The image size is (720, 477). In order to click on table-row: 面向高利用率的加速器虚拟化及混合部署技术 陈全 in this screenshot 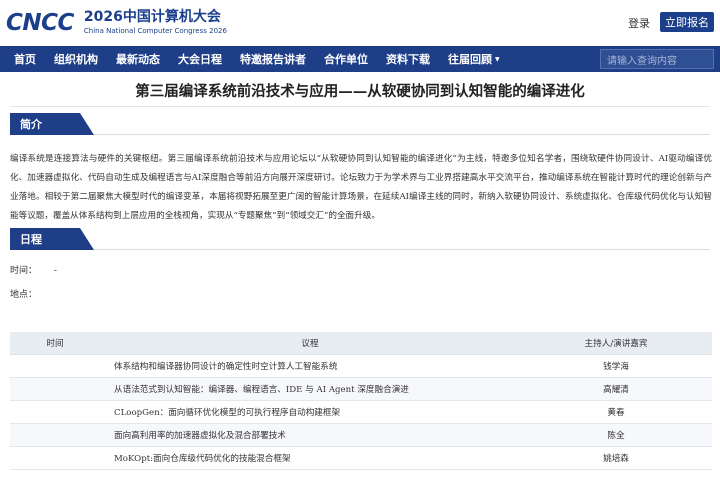, I will do `click(361, 435)`.